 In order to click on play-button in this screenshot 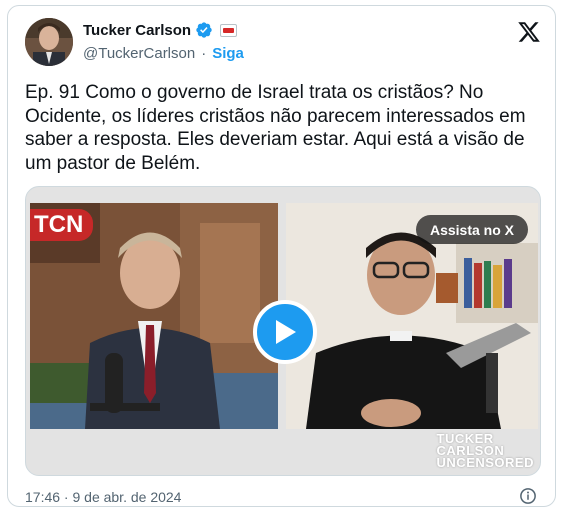, I will do `click(285, 332)`.